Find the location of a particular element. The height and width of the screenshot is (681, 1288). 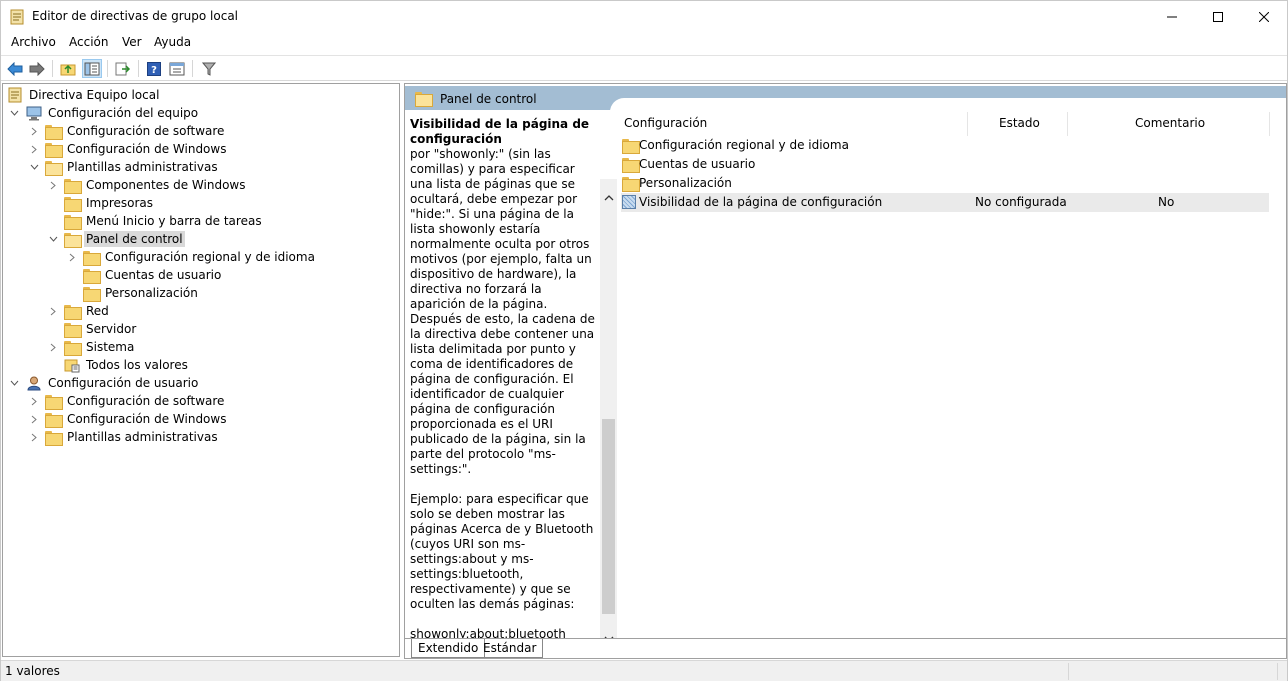

up-one-level-button is located at coordinates (68, 68).